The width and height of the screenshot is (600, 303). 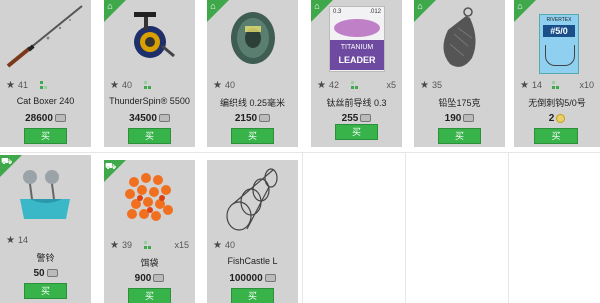 What do you see at coordinates (559, 31) in the screenshot?
I see `pack-label: #5/0` at bounding box center [559, 31].